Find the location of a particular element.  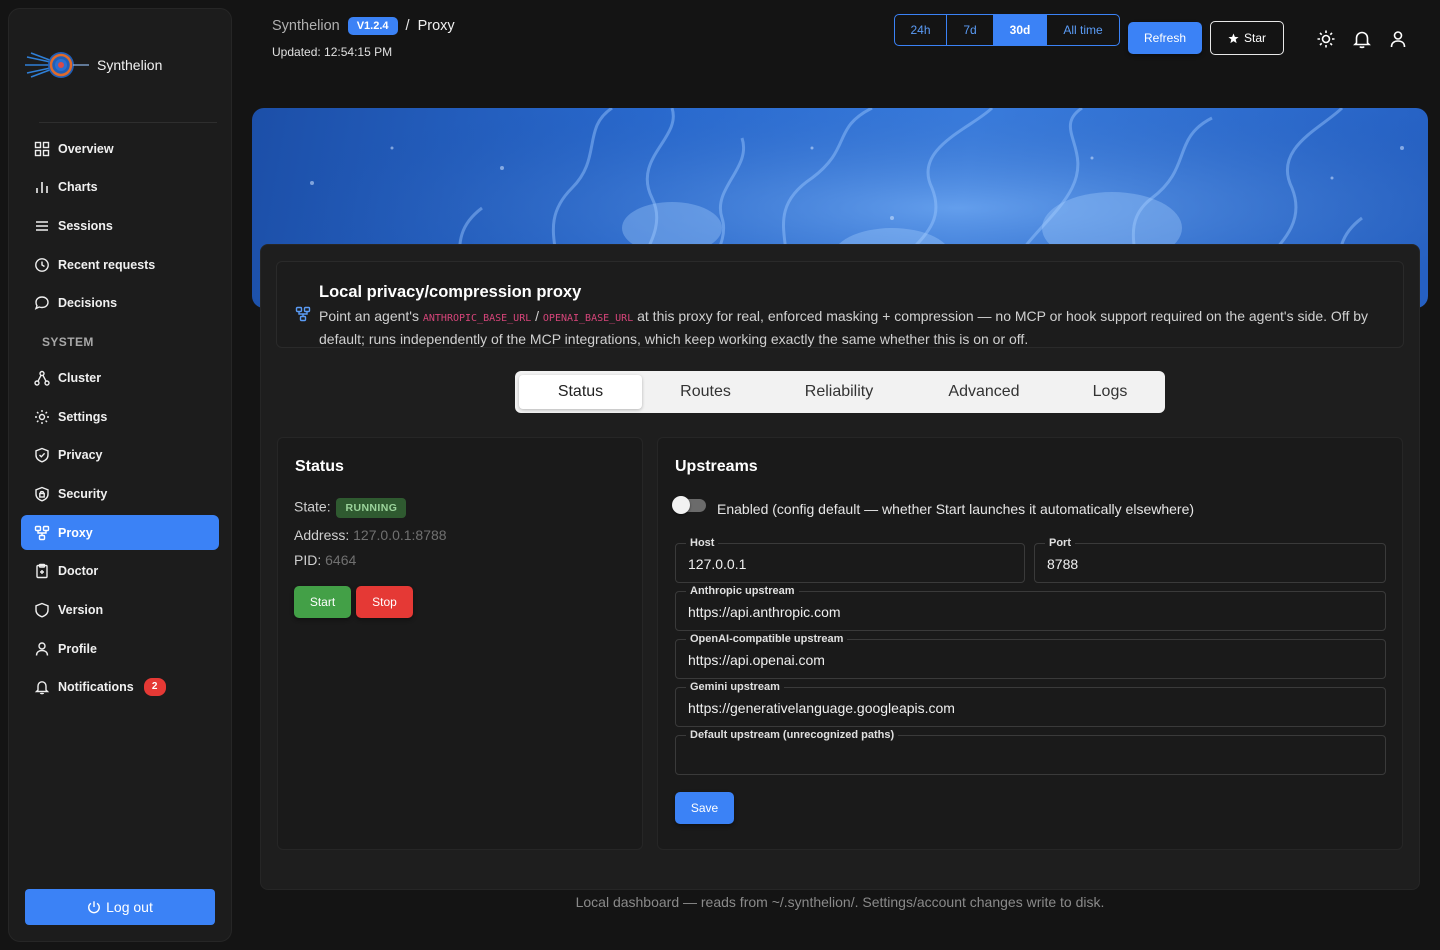

tab-logs: Logs is located at coordinates (1110, 392).